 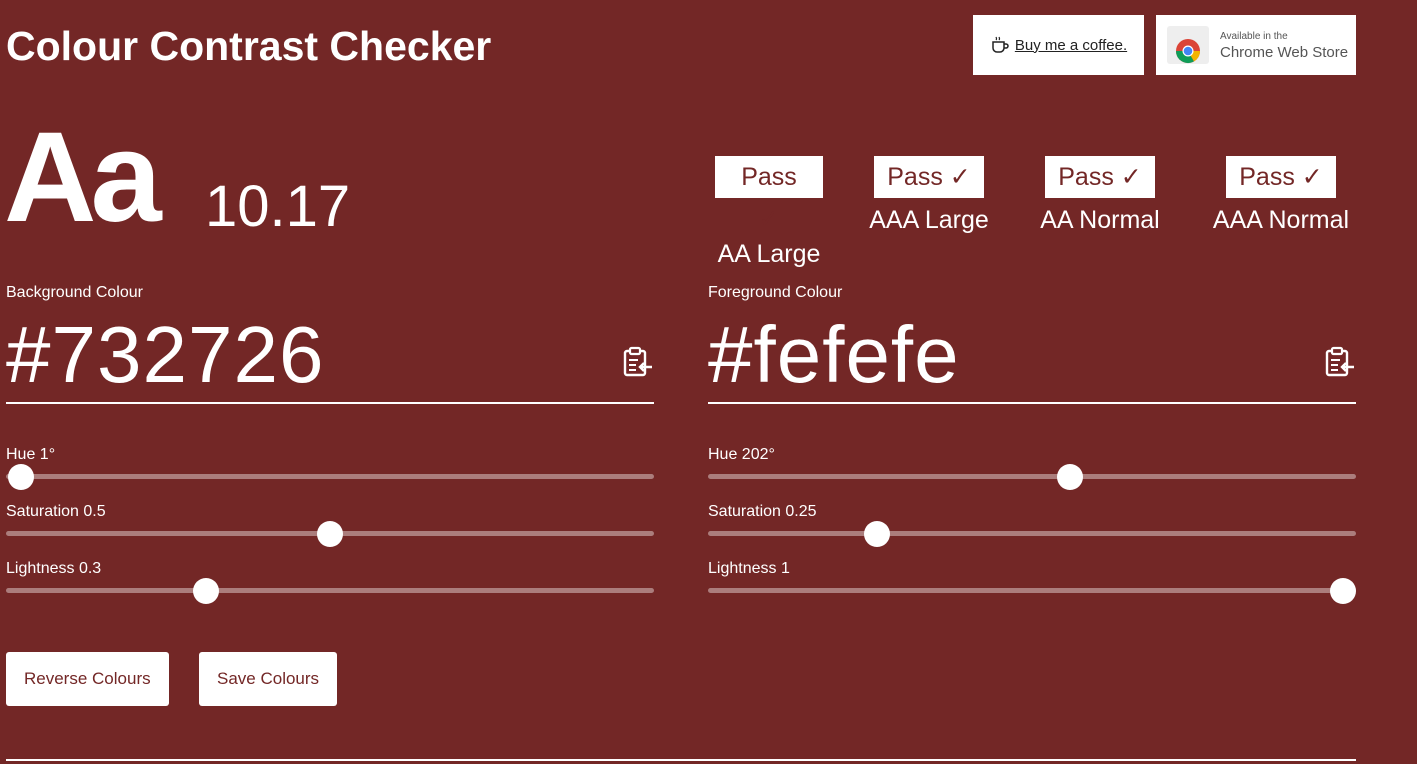 I want to click on chrome-web-store-link: Available in the Chrome Web Store, so click(x=1256, y=45).